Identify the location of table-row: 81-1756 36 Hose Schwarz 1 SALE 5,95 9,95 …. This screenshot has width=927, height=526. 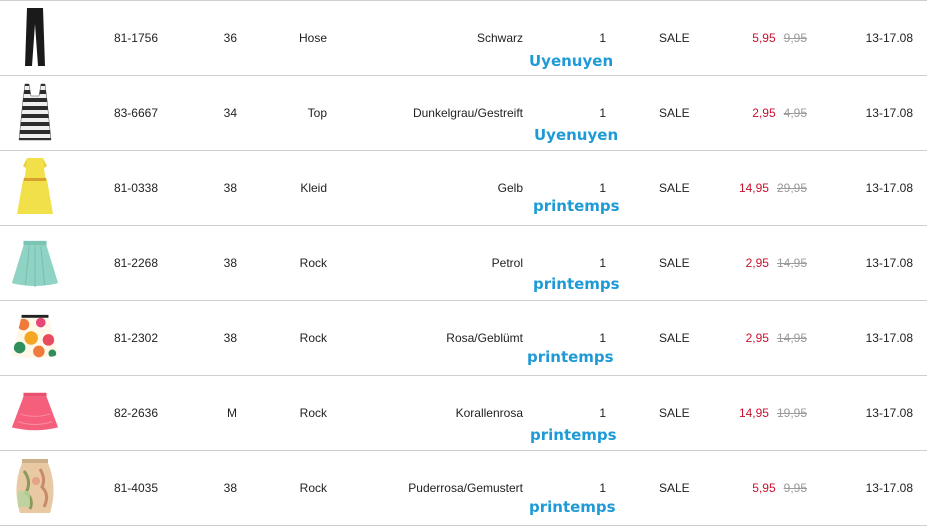
(463, 37).